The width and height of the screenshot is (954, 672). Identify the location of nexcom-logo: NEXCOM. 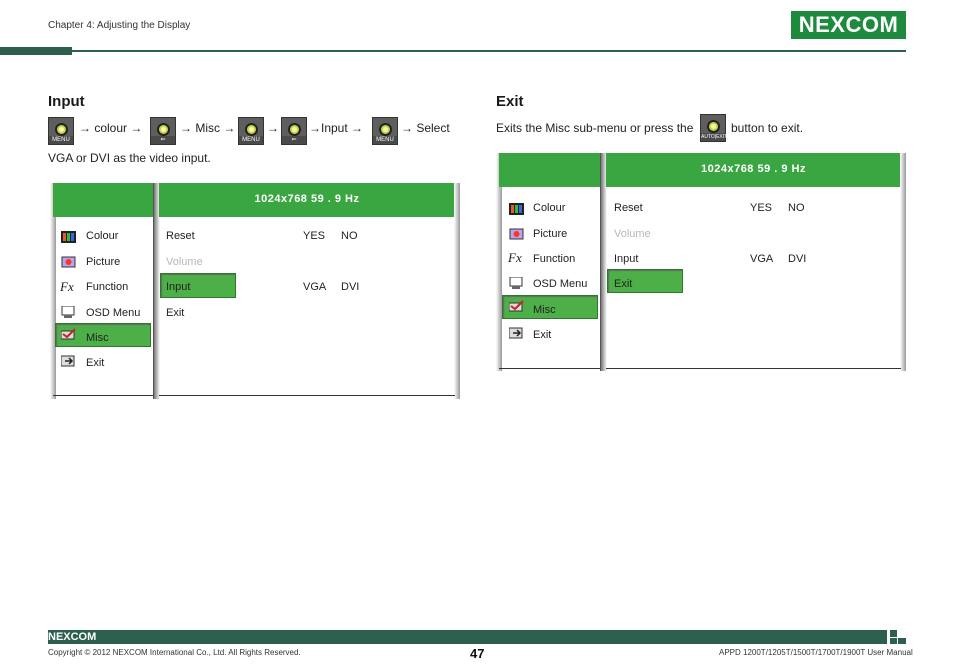
(848, 25).